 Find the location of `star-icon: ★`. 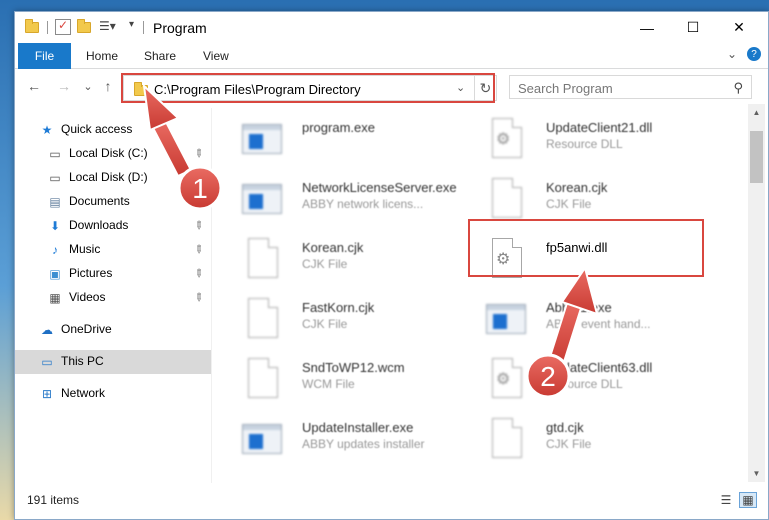

star-icon: ★ is located at coordinates (47, 130).